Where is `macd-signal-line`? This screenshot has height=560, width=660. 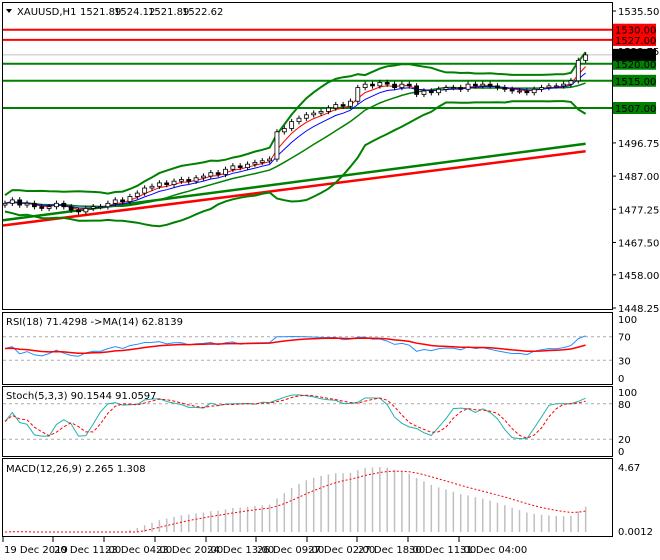 macd-signal-line is located at coordinates (295, 501).